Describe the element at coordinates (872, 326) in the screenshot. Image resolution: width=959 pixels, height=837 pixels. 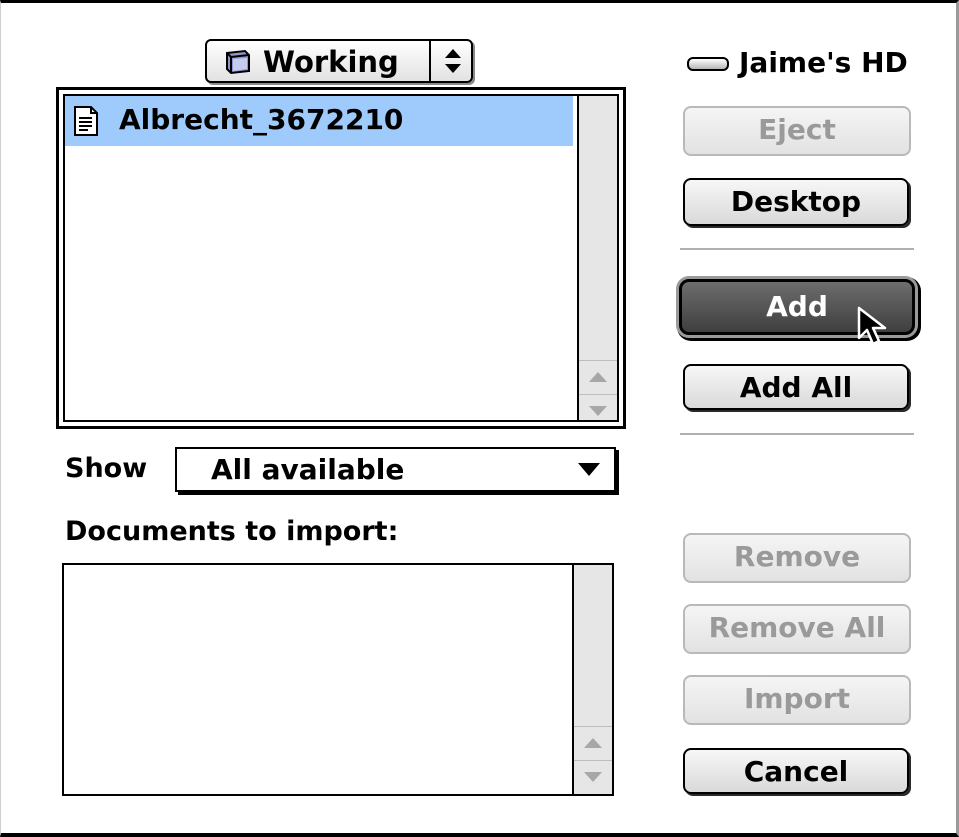
I see `mouse-pointer-icon` at that location.